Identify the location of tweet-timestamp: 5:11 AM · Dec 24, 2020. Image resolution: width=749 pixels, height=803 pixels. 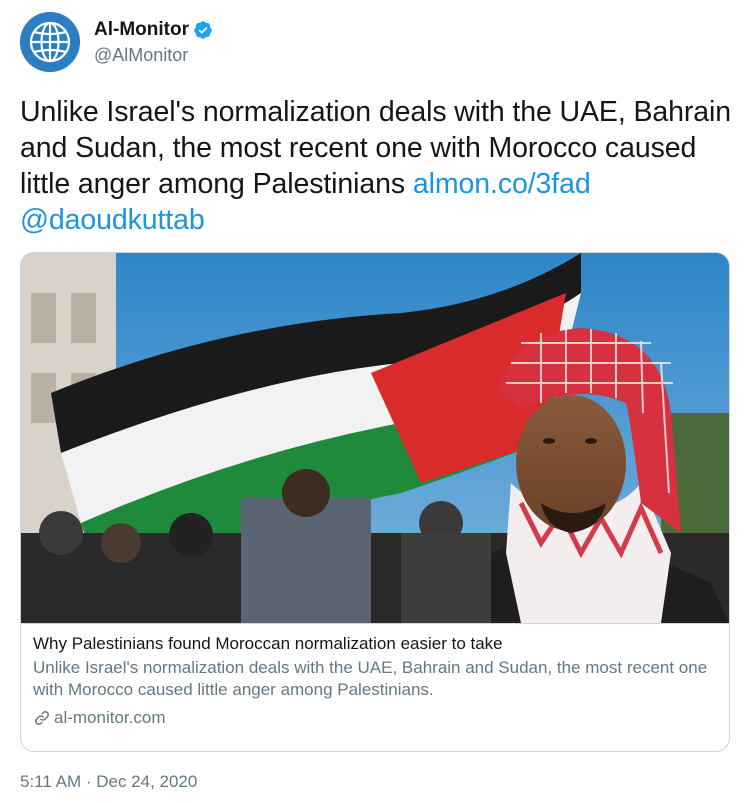
(108, 782).